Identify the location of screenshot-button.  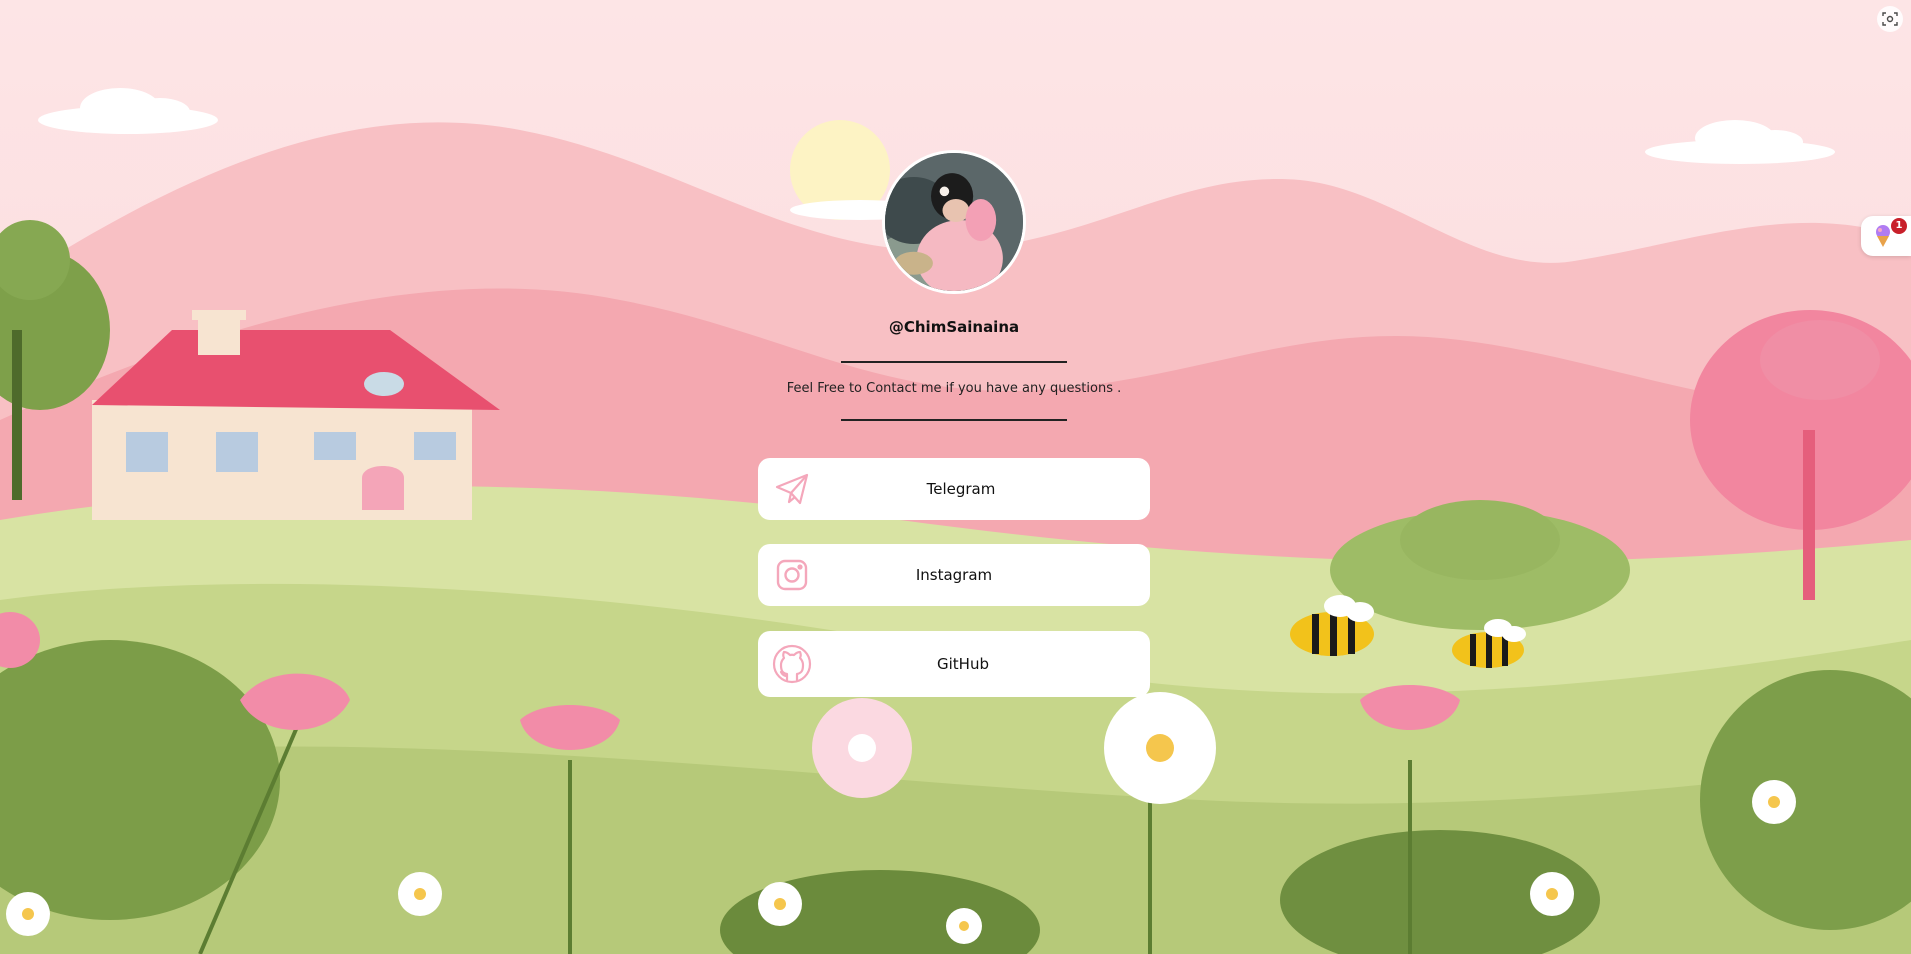
(1890, 19).